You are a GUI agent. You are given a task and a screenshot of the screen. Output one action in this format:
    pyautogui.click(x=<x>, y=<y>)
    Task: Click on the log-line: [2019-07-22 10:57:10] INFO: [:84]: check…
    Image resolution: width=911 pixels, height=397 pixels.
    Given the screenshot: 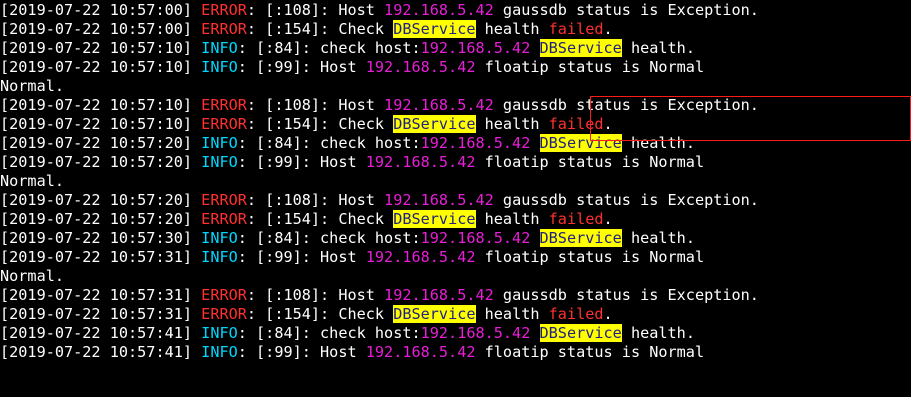 What is the action you would take?
    pyautogui.click(x=379, y=48)
    